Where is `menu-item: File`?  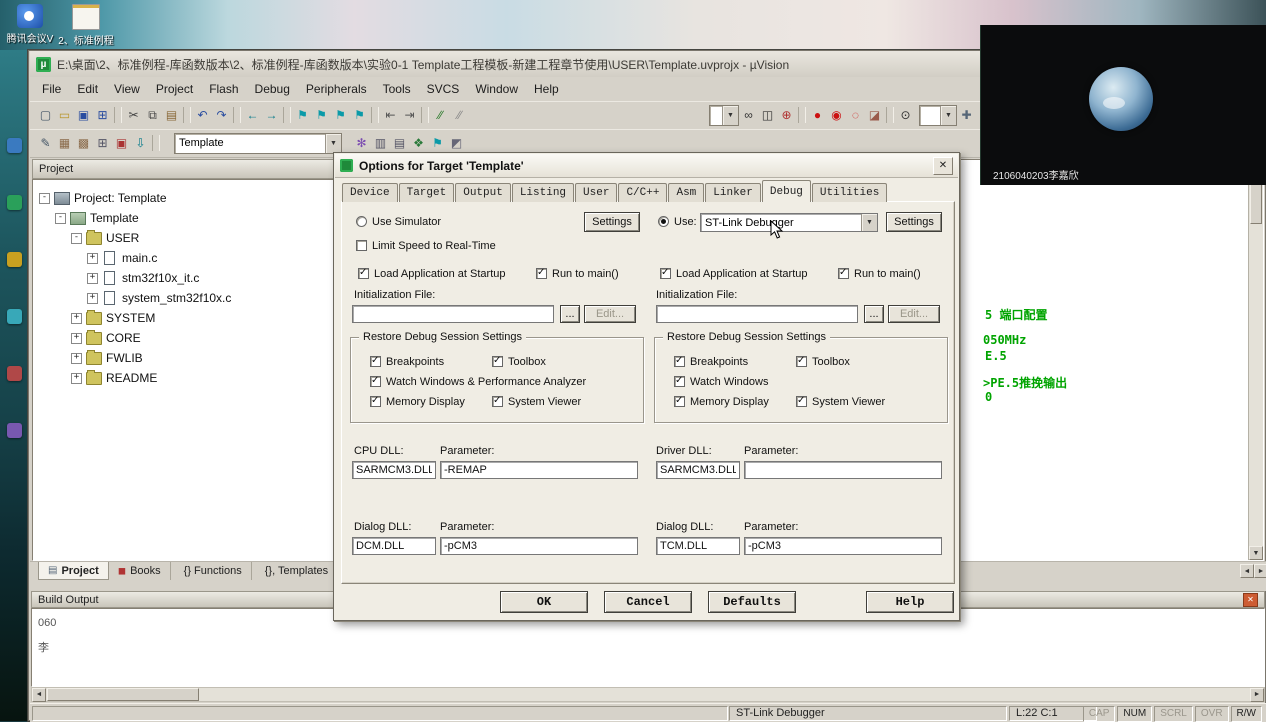
menu-item: File is located at coordinates (51, 89).